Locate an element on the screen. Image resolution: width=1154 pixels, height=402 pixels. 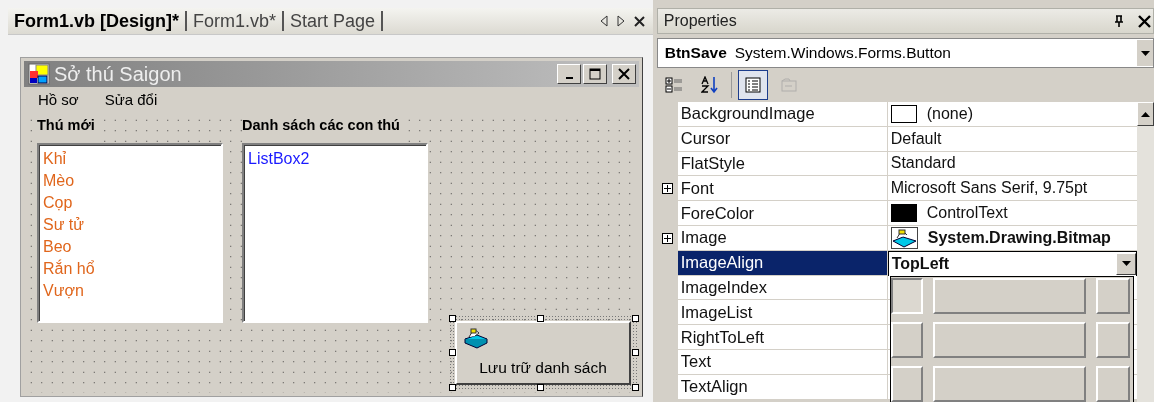
list-box: Khỉ Mèo Cọp Sư tử Beo Rắn hổ Vượn is located at coordinates (130, 233).